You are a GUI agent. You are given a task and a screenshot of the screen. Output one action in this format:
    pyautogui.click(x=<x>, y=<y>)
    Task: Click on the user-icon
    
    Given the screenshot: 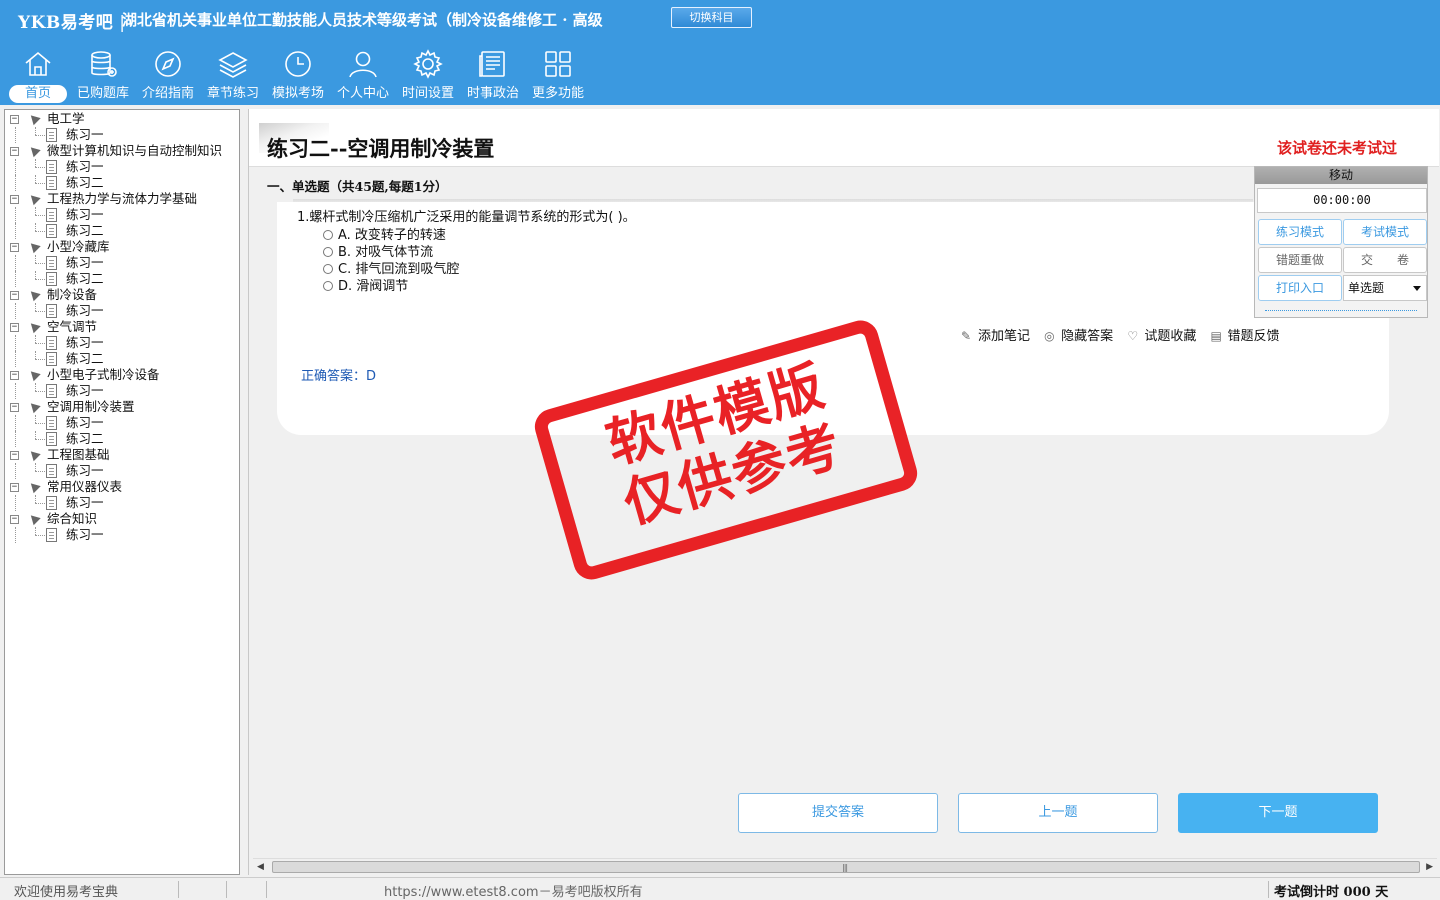 What is the action you would take?
    pyautogui.click(x=363, y=64)
    